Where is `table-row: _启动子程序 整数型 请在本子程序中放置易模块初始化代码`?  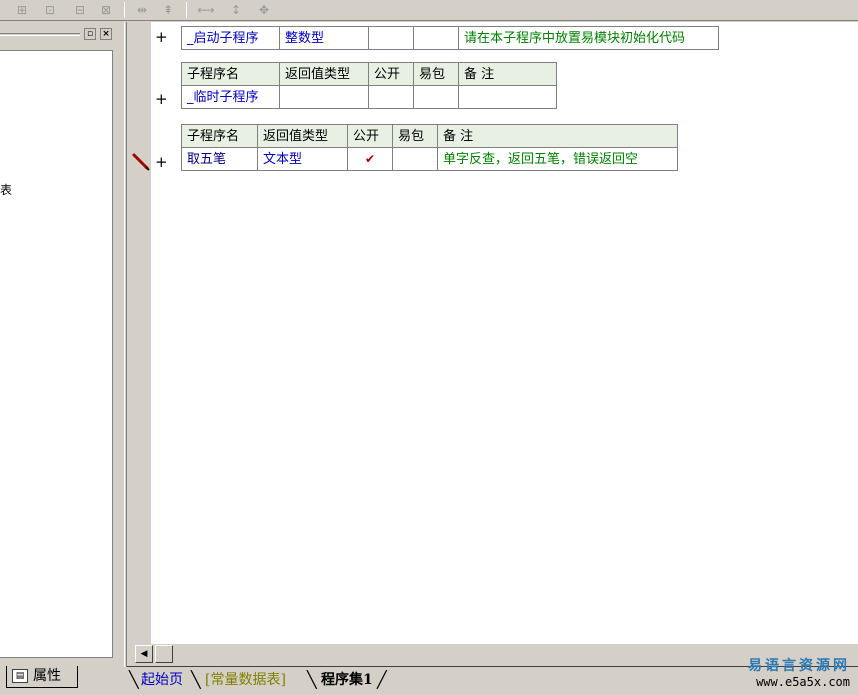
table-row: _启动子程序 整数型 请在本子程序中放置易模块初始化代码 is located at coordinates (450, 38).